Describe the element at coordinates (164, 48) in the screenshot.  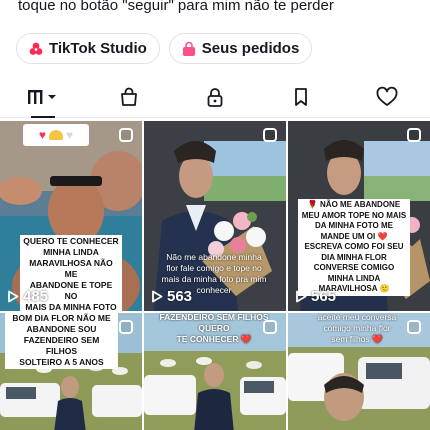
I see `profile-chips: TikTok Studio Seus pedidos` at that location.